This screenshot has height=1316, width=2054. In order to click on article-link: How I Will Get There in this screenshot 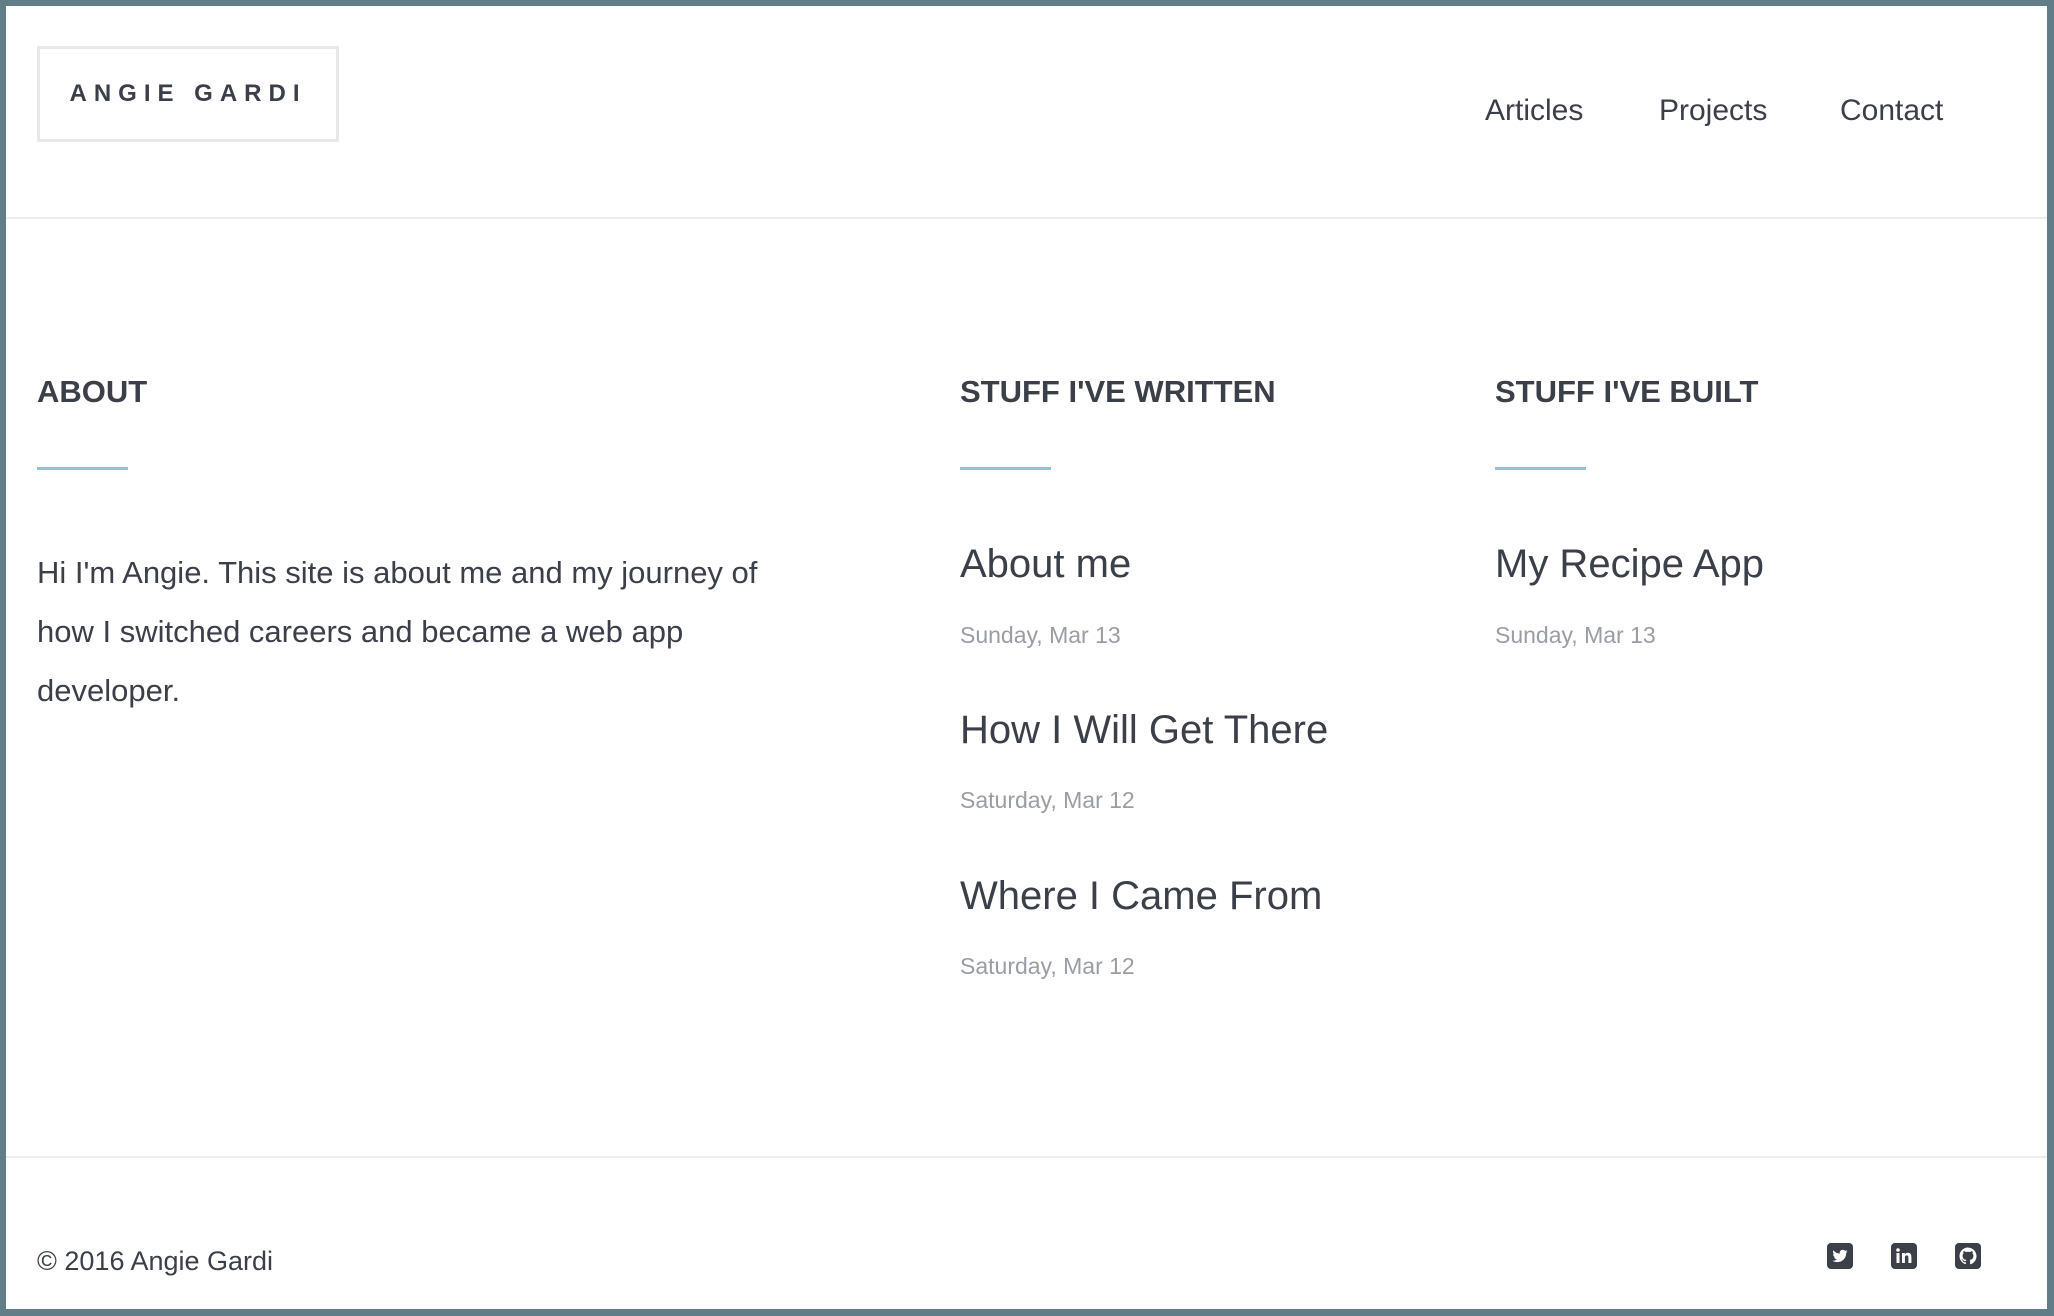, I will do `click(1144, 730)`.